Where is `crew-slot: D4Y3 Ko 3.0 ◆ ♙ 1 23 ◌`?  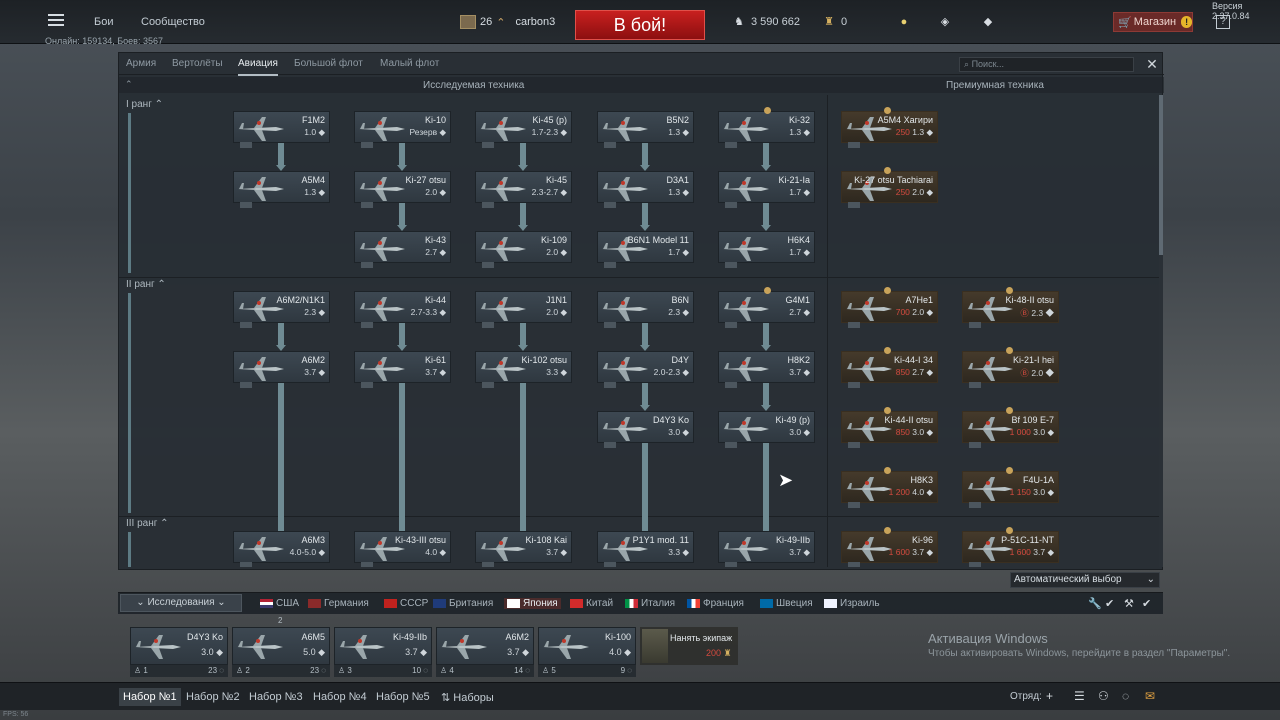 crew-slot: D4Y3 Ko 3.0 ◆ ♙ 1 23 ◌ is located at coordinates (179, 646).